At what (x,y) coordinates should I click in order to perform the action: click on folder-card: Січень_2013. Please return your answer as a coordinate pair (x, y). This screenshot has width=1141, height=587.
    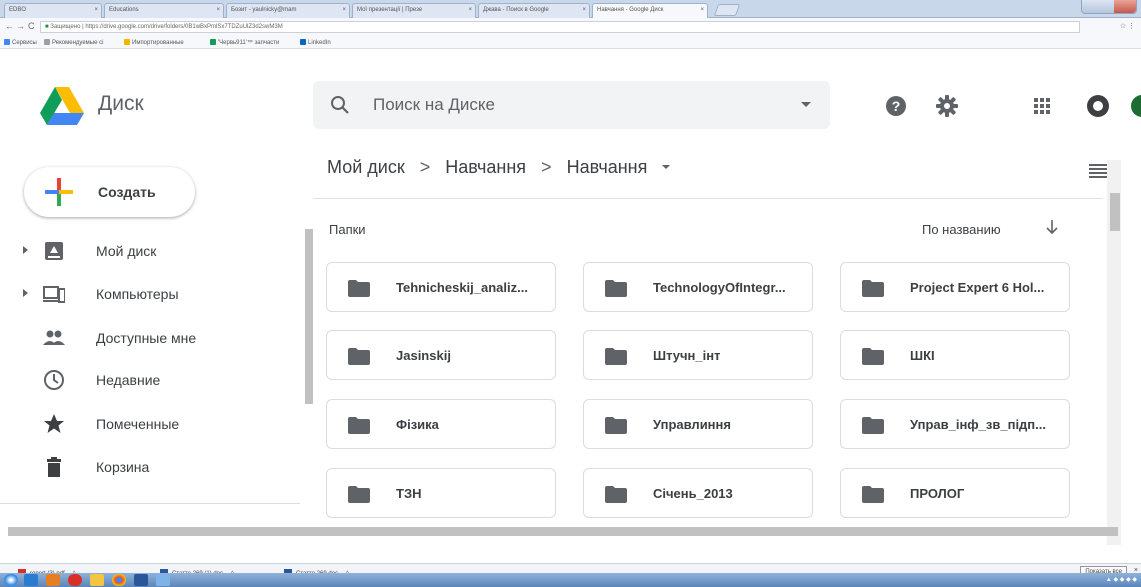
    Looking at the image, I should click on (698, 493).